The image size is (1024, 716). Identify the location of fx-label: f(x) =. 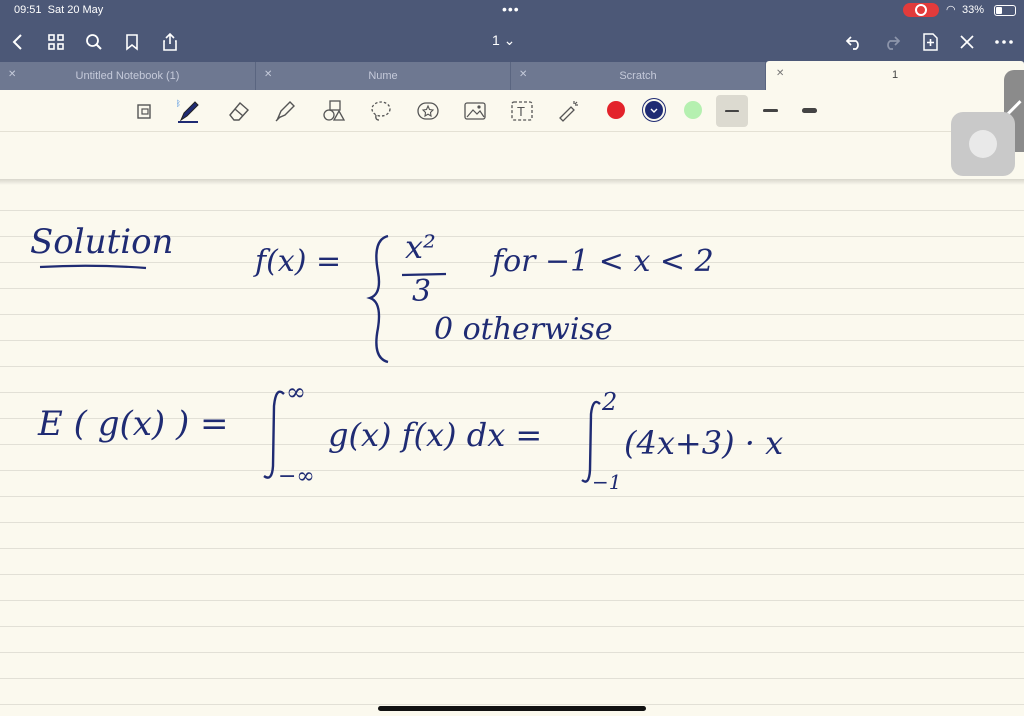
(298, 261).